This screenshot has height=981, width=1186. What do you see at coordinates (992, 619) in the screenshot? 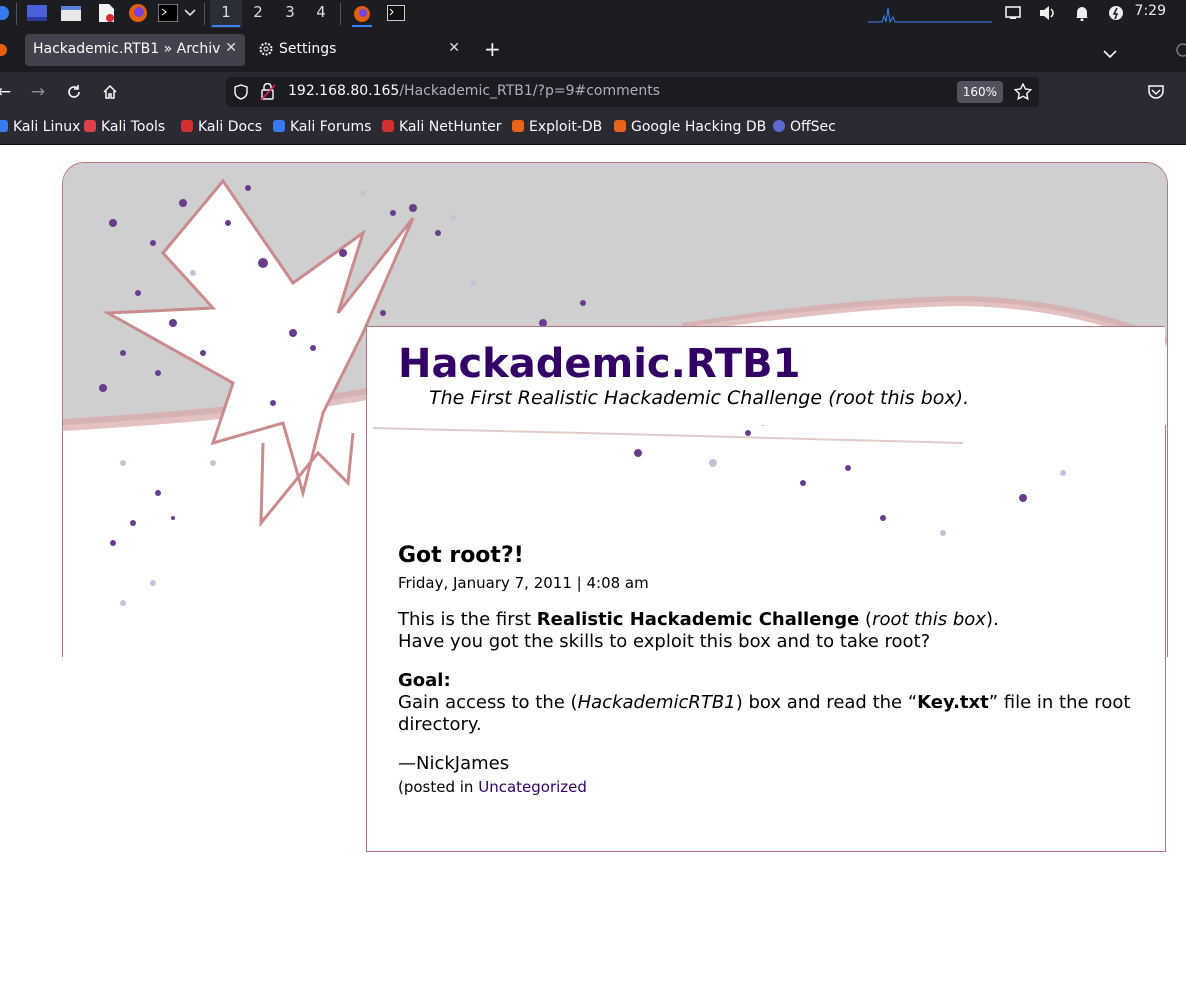
I see `intro-text: ).` at bounding box center [992, 619].